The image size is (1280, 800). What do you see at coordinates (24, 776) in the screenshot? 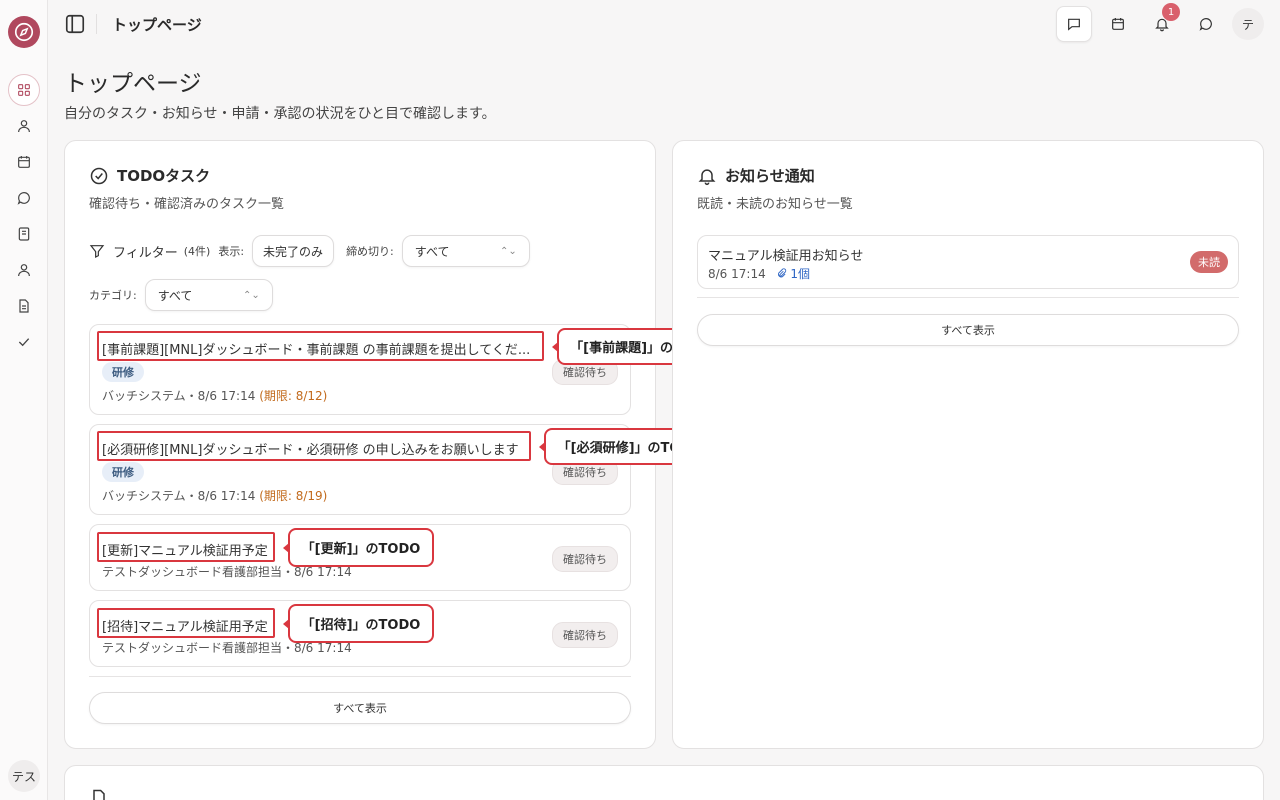
I see `sidebar-user-avatar: テス` at bounding box center [24, 776].